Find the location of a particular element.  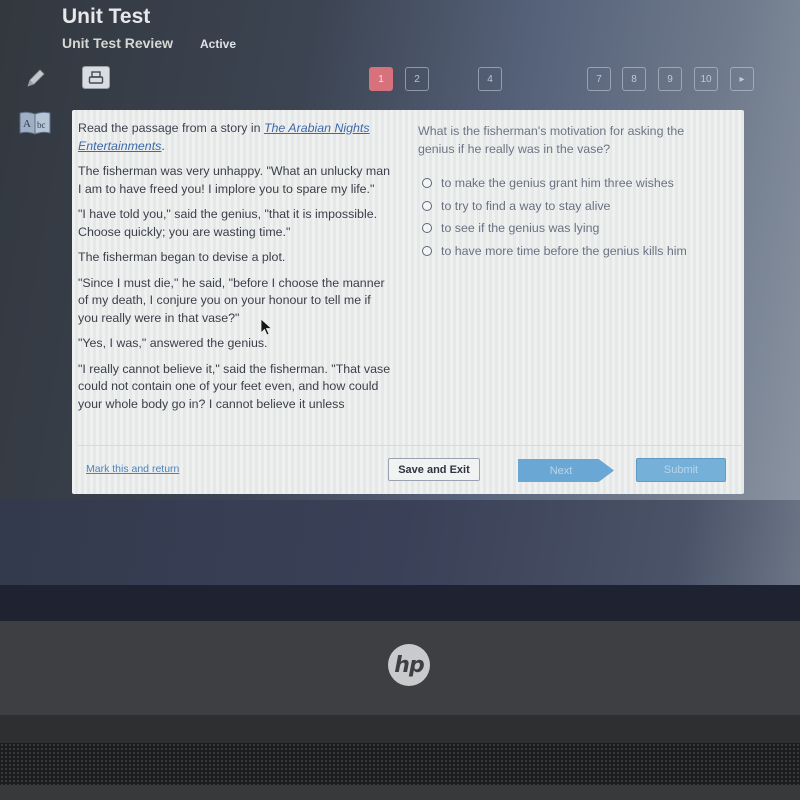

page-button-7: 7 is located at coordinates (599, 79).